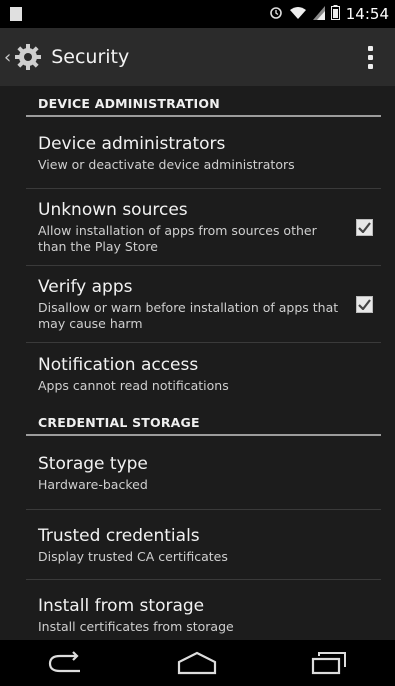 Image resolution: width=395 pixels, height=686 pixels. Describe the element at coordinates (133, 385) in the screenshot. I see `item-subtitle: Apps cannot read notifications` at that location.